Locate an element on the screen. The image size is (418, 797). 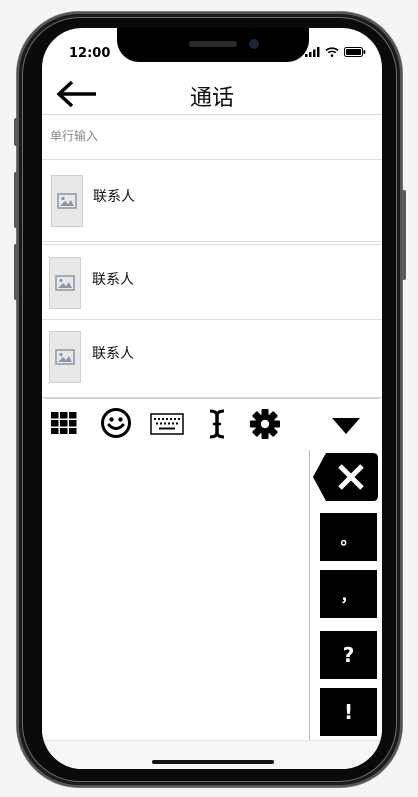
text-cursor-icon is located at coordinates (217, 424).